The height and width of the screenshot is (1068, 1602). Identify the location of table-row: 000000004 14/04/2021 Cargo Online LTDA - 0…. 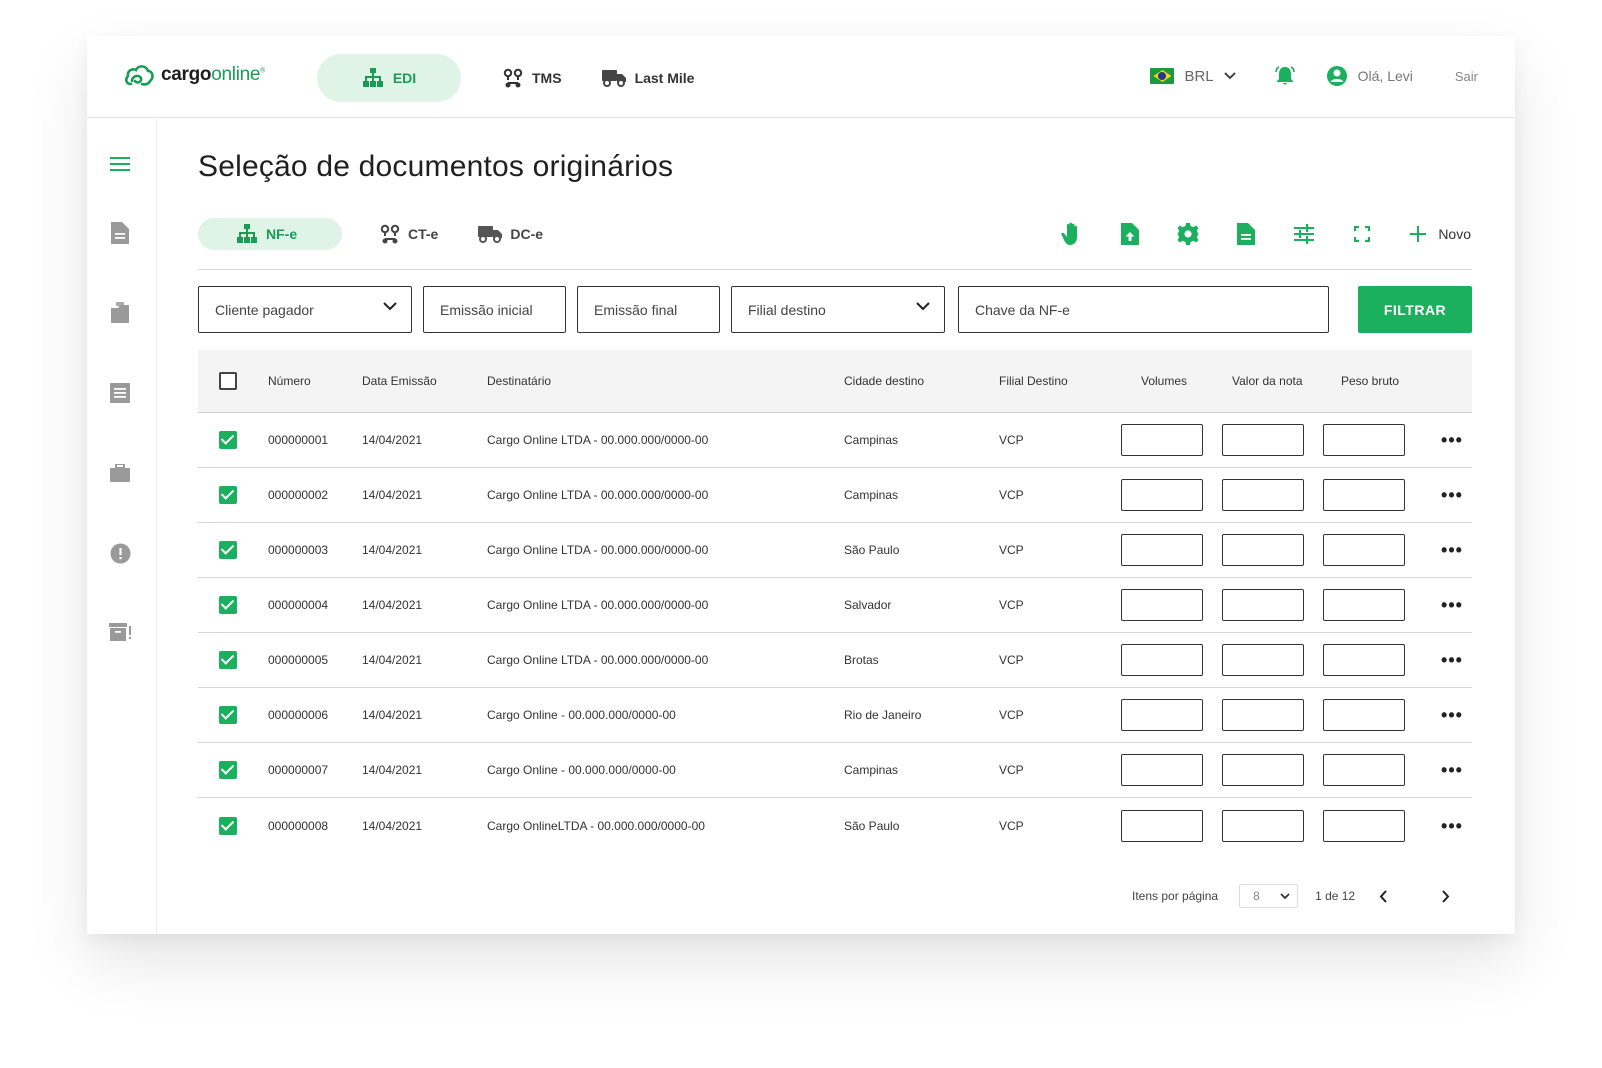
(835, 605).